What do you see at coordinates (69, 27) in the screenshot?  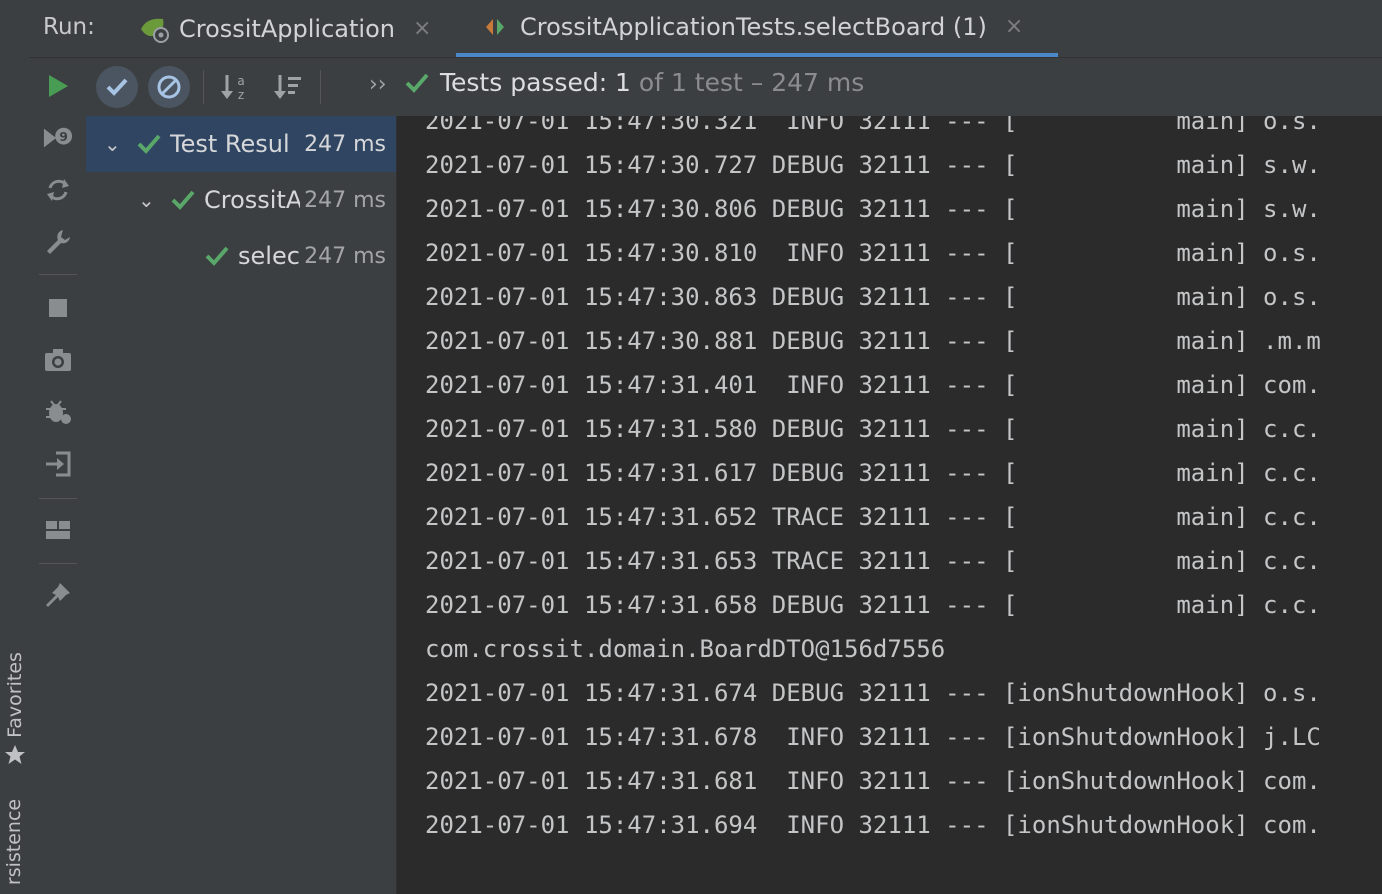 I see `run-label: Run:` at bounding box center [69, 27].